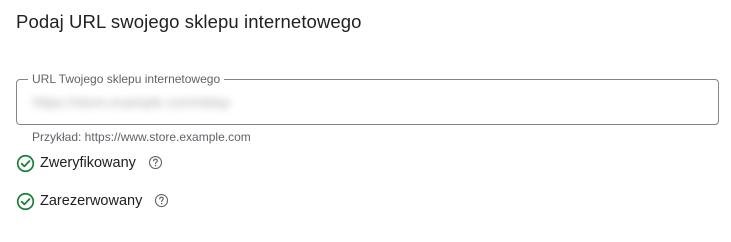  Describe the element at coordinates (141, 137) in the screenshot. I see `store-url-hint: Przykład: https://www.store.example.com` at that location.